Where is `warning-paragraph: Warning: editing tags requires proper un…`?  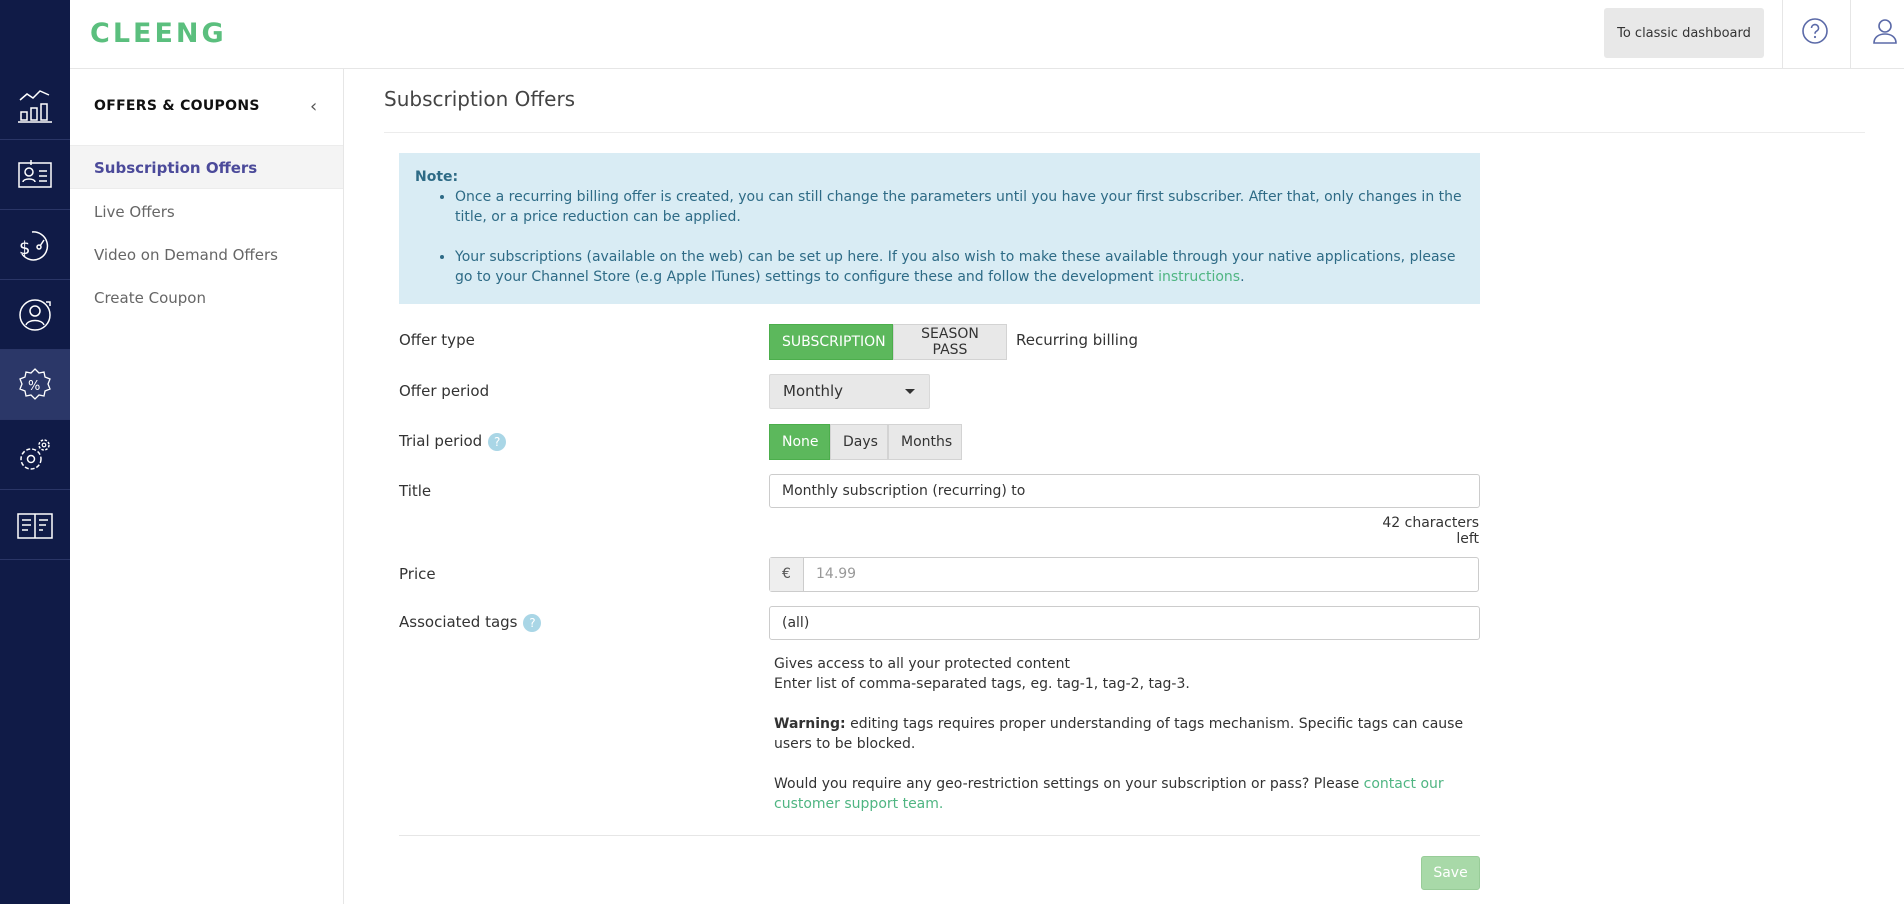
warning-paragraph: Warning: editing tags requires proper un… is located at coordinates (1134, 734).